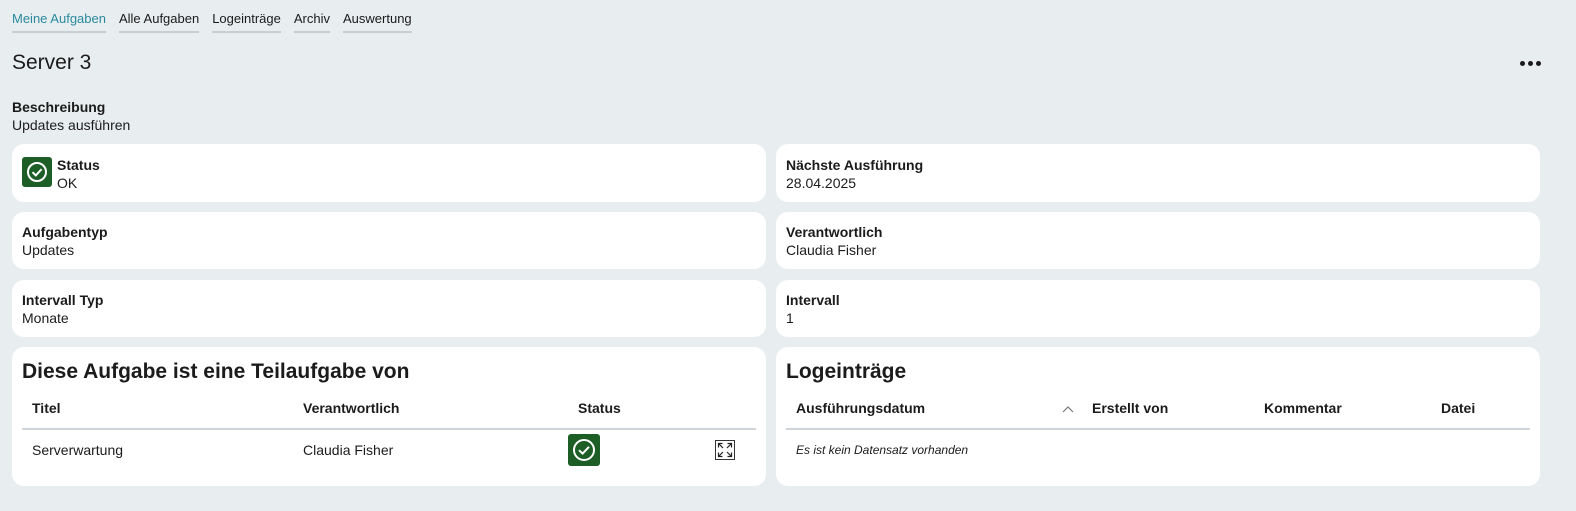  Describe the element at coordinates (71, 125) in the screenshot. I see `description-value: Updates ausführen` at that location.